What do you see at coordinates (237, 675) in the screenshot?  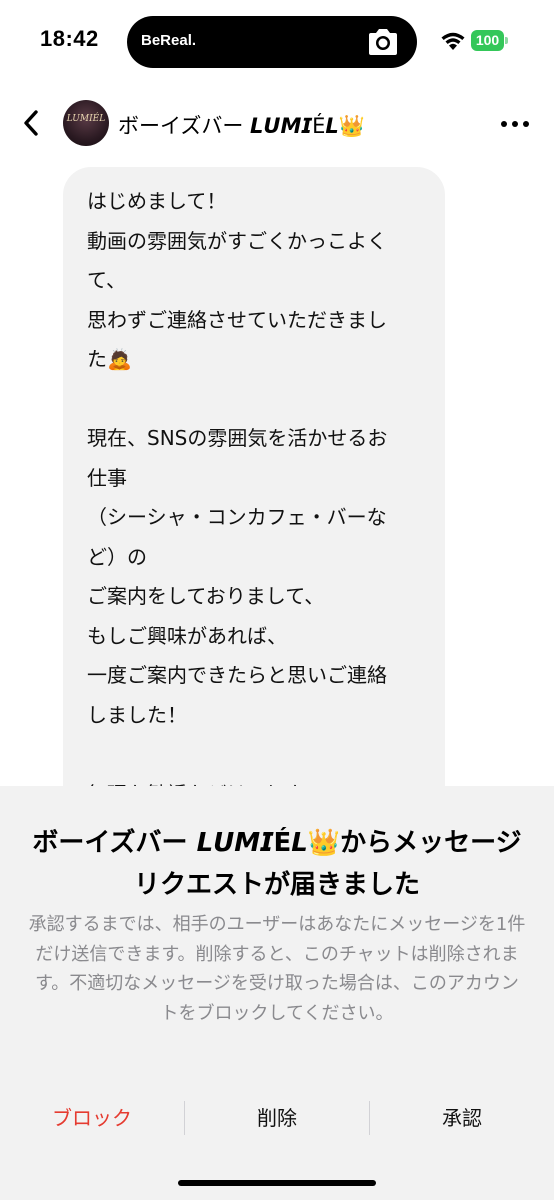 I see `message-line: 一度ご案内できたらと思いご連絡` at bounding box center [237, 675].